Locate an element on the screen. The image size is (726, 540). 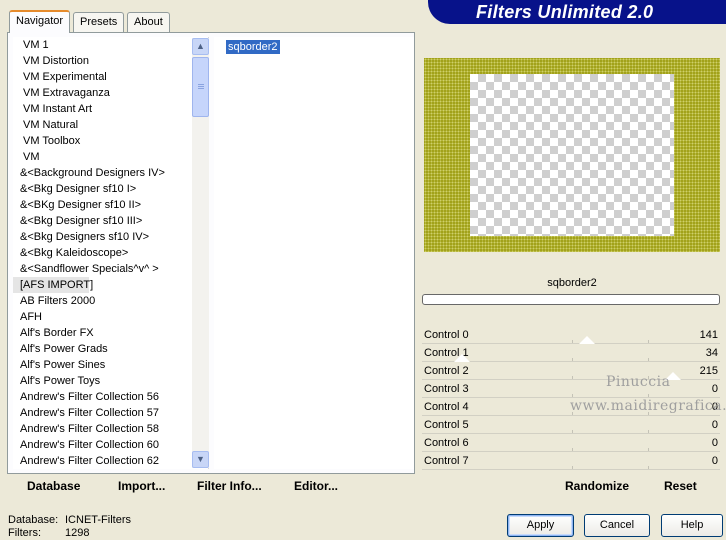
scroll-thumb is located at coordinates (200, 87).